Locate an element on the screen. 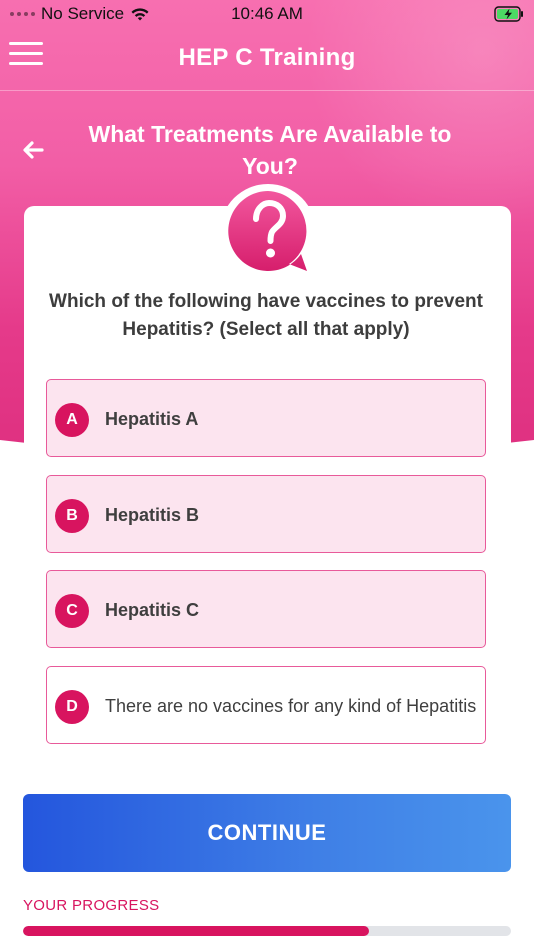  back-arrow-icon is located at coordinates (33, 150).